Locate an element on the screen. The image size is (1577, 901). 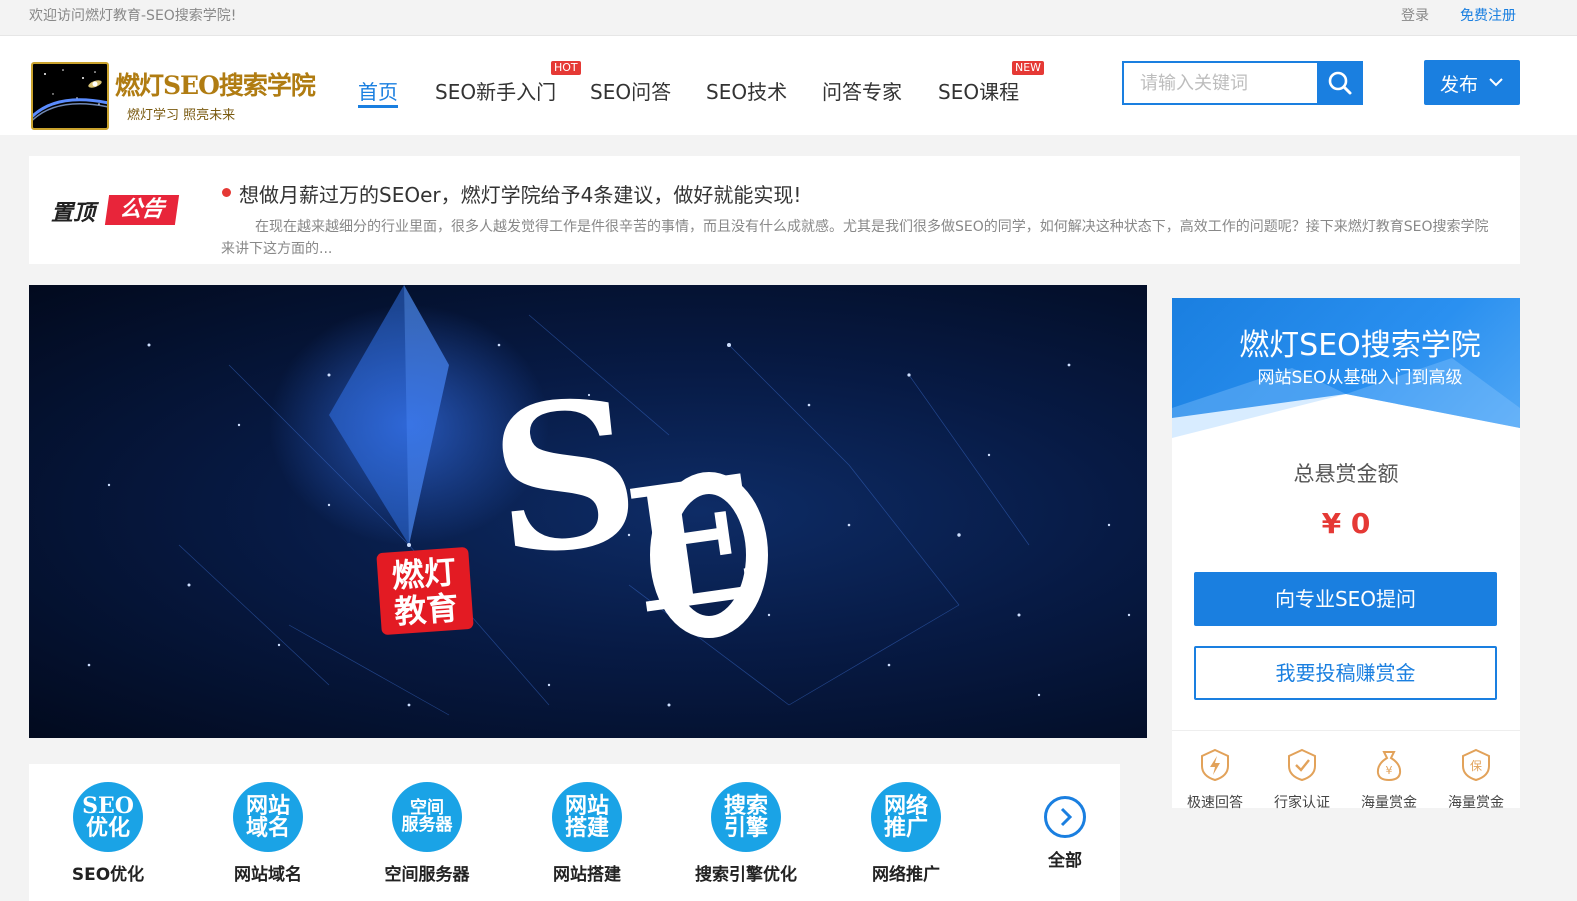
nav-seo-qa: SEO问答 is located at coordinates (630, 90).